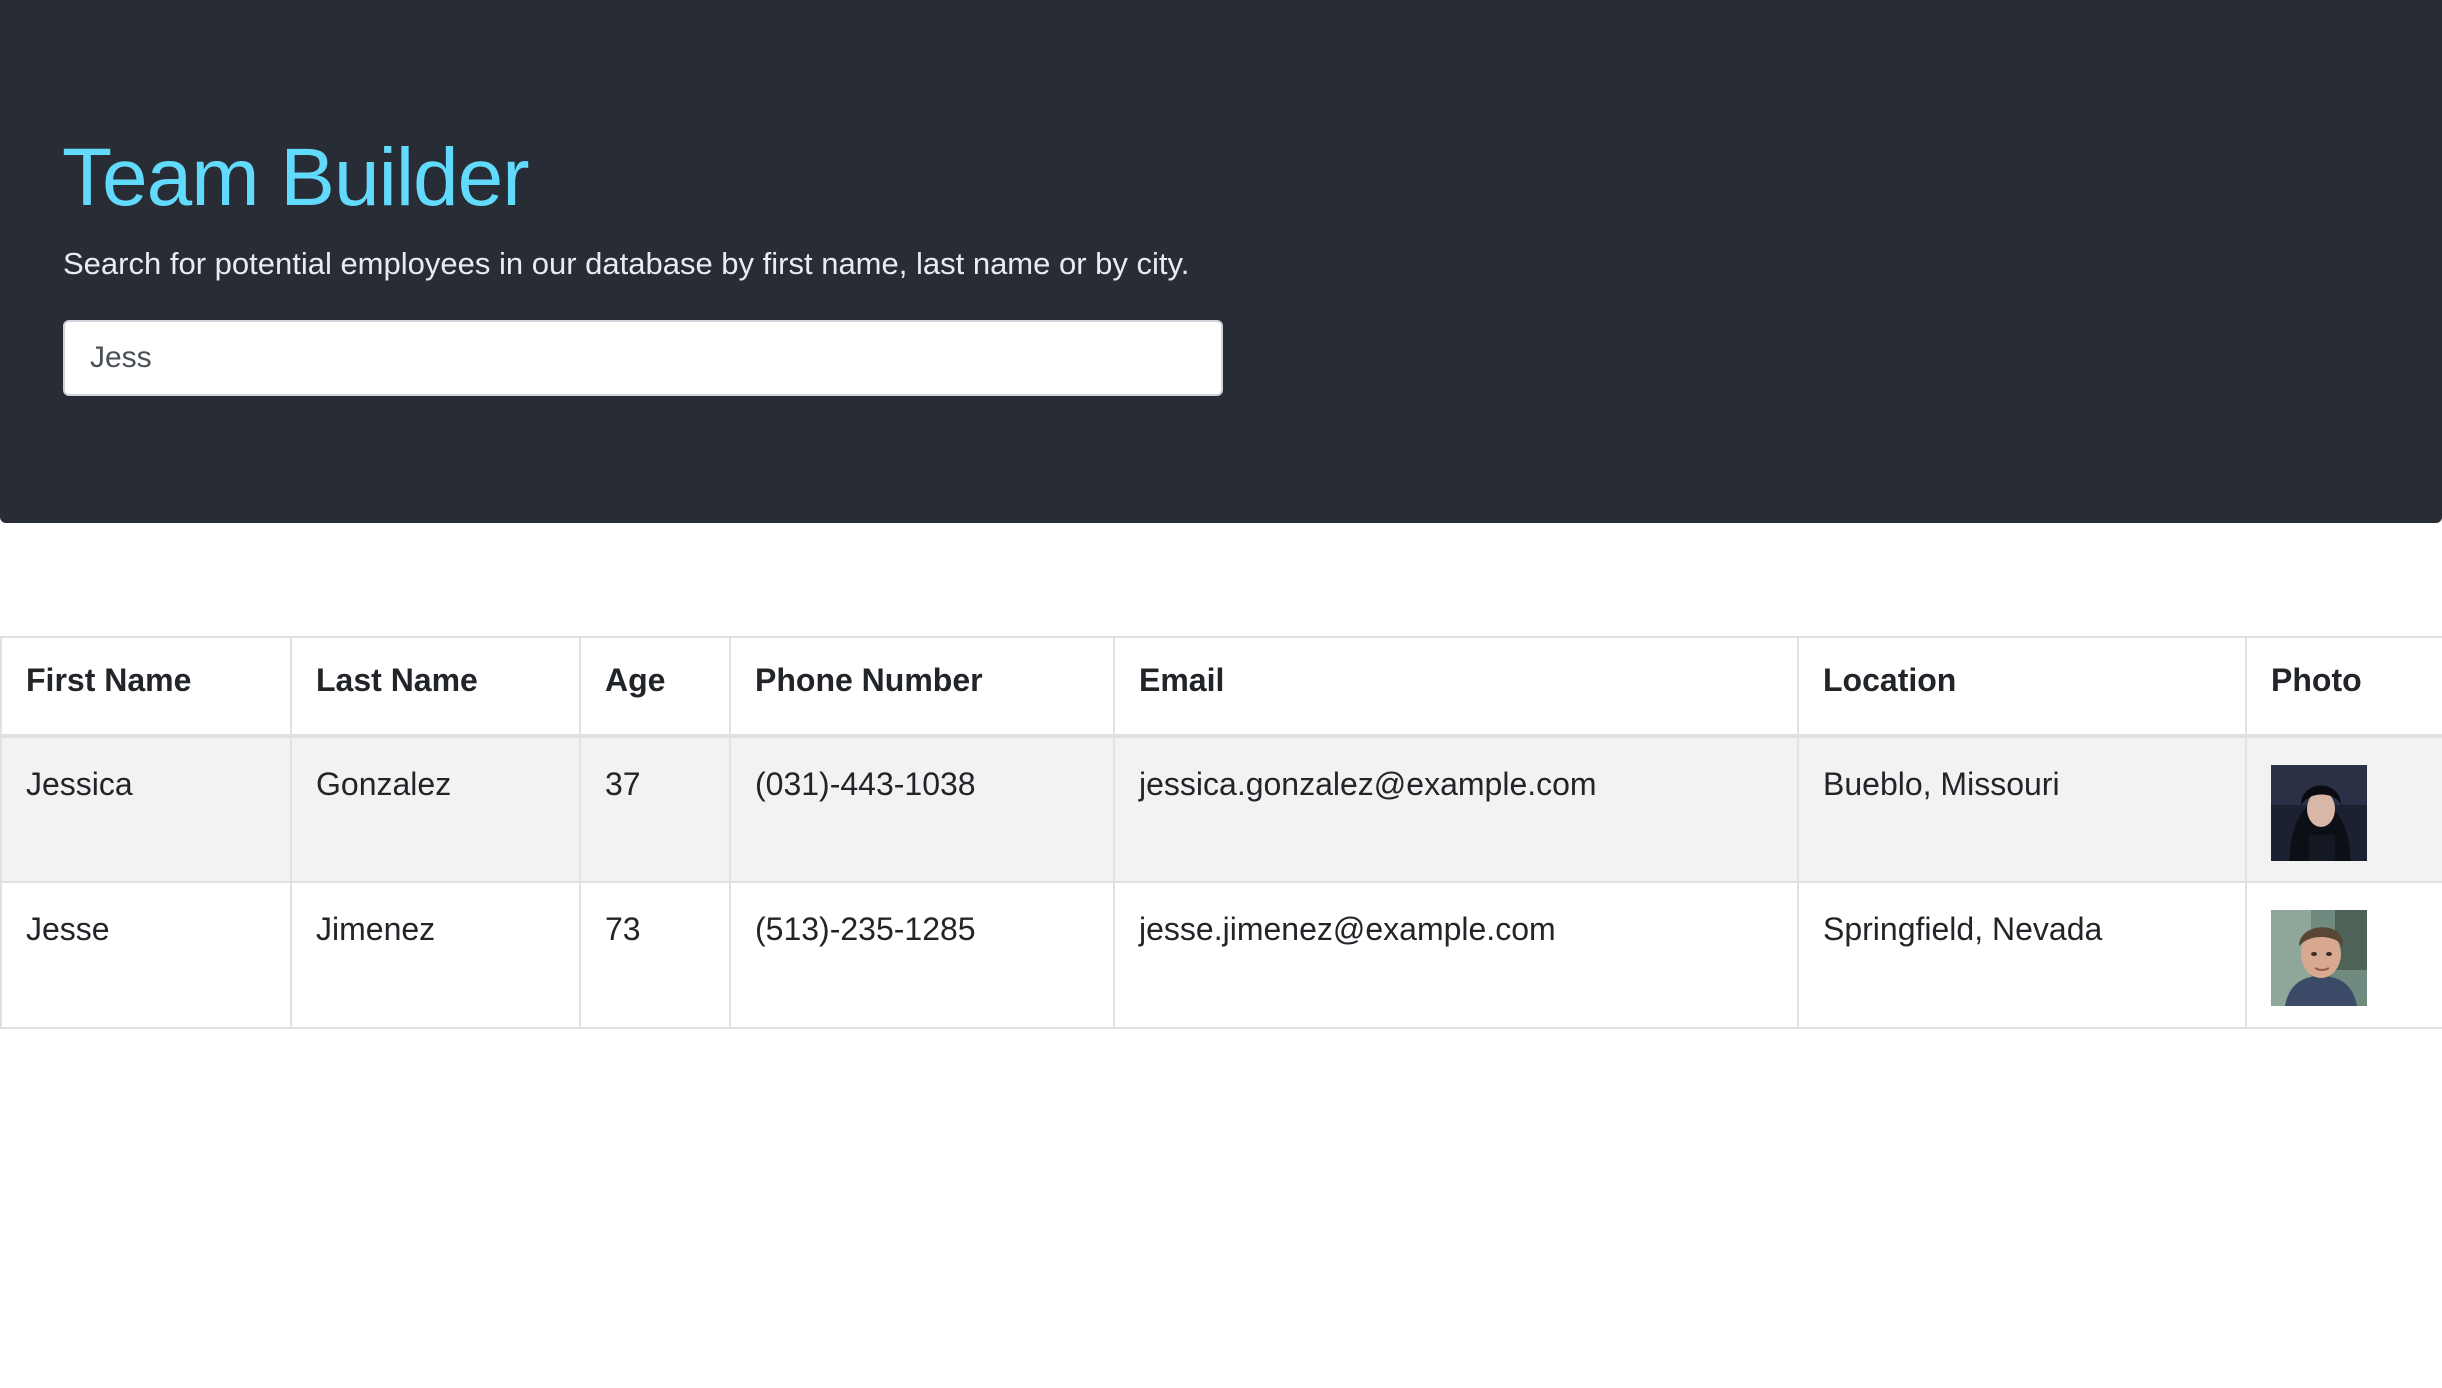 The width and height of the screenshot is (2442, 1388). Describe the element at coordinates (643, 358) in the screenshot. I see `search-input` at that location.